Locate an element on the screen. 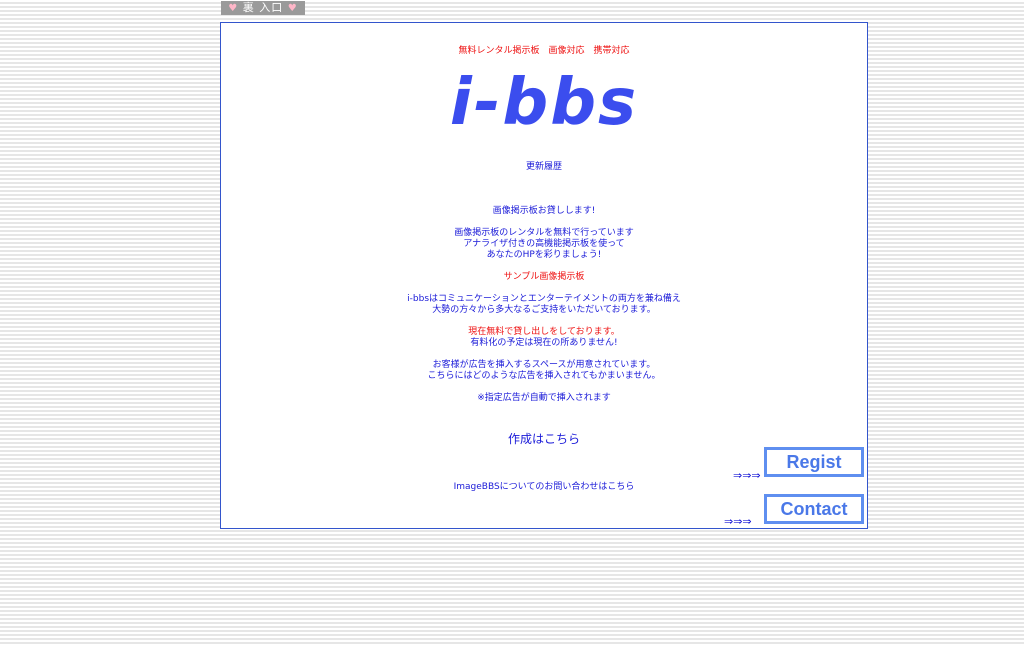 The width and height of the screenshot is (1024, 645). intro-line: アナライザ付きの高機能掲示板を使って is located at coordinates (544, 244).